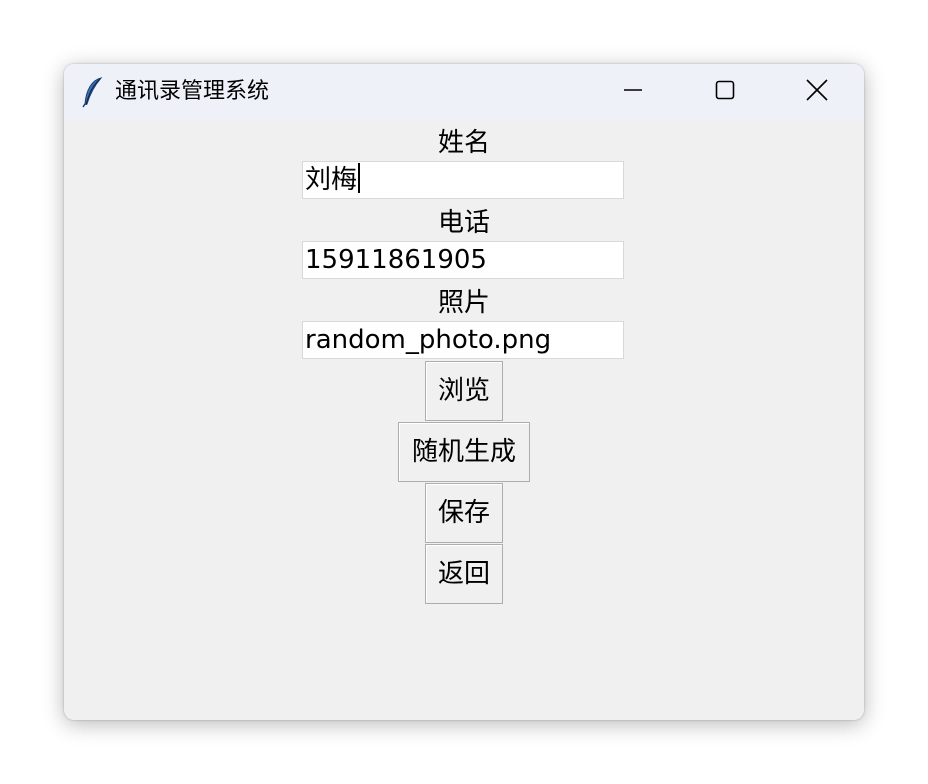  What do you see at coordinates (396, 260) in the screenshot?
I see `phone-input-value: 15911861905` at bounding box center [396, 260].